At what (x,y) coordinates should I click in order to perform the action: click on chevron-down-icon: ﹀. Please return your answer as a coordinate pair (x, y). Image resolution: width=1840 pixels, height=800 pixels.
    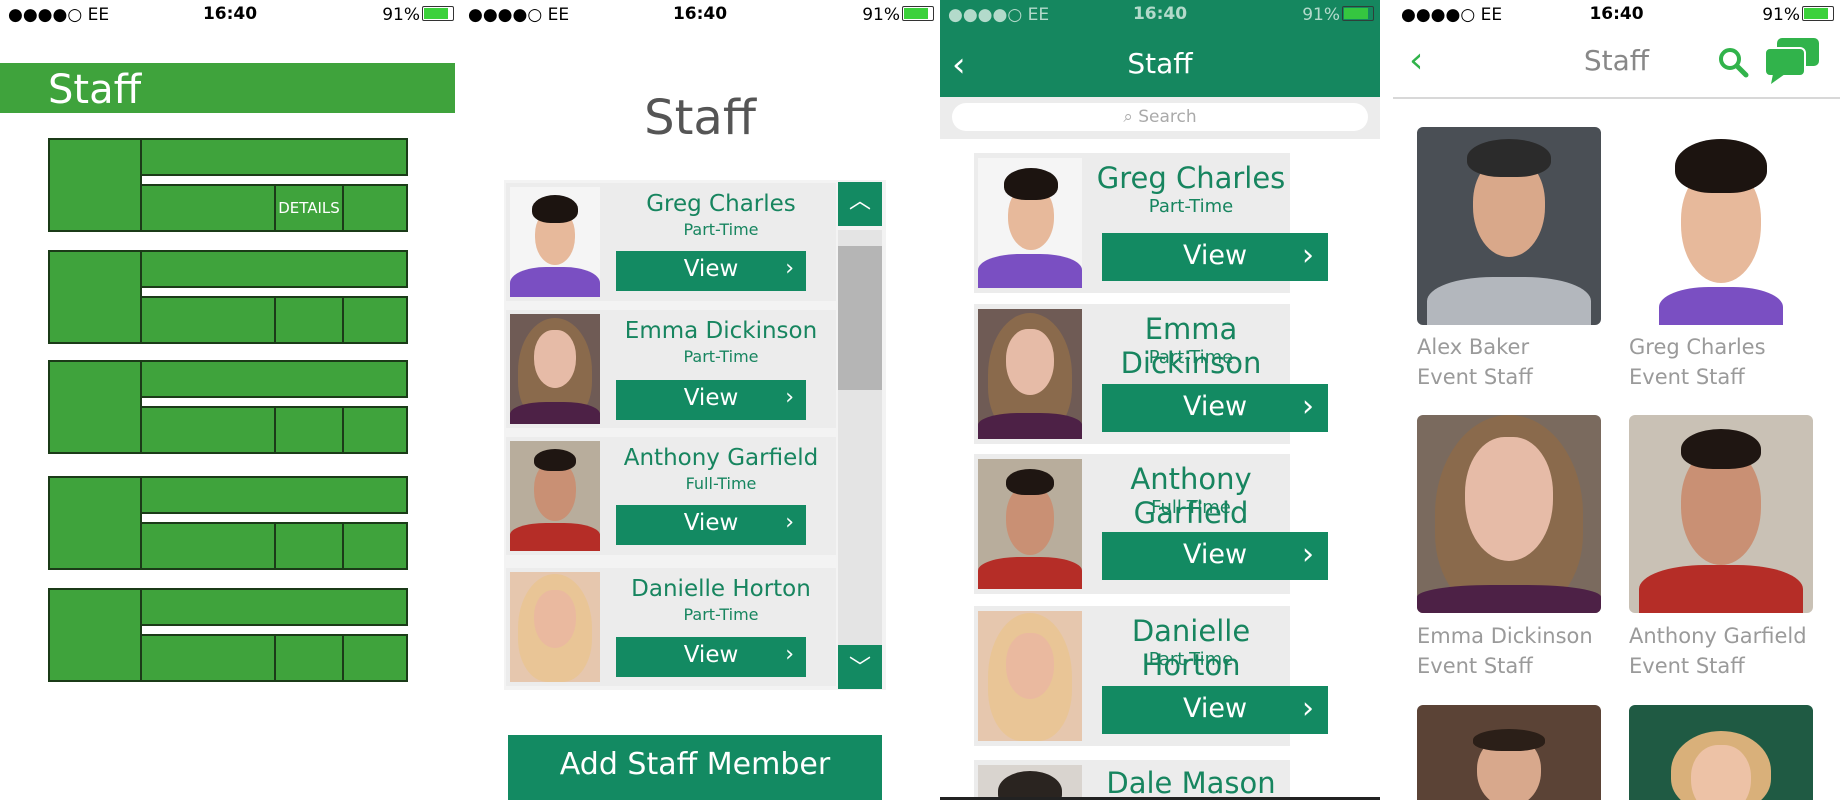
    Looking at the image, I should click on (859, 668).